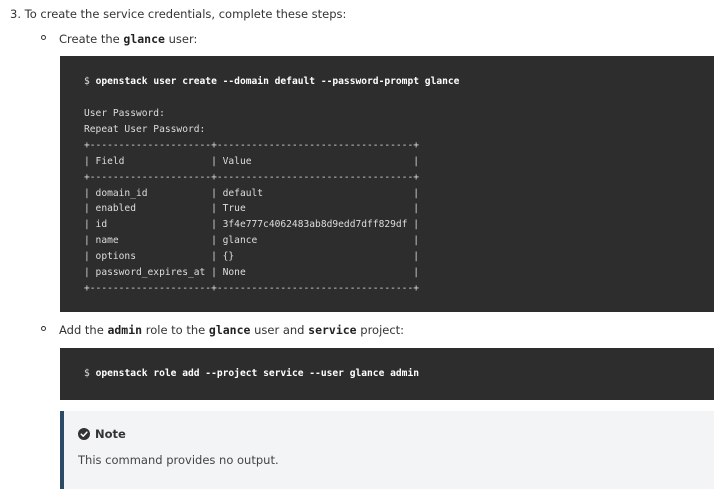 Image resolution: width=727 pixels, height=500 pixels. I want to click on check-circle-icon, so click(84, 434).